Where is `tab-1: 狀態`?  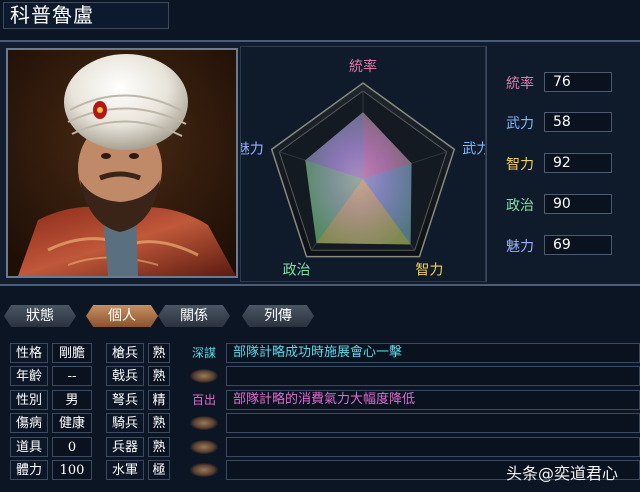
tab-1: 狀態 is located at coordinates (40, 316).